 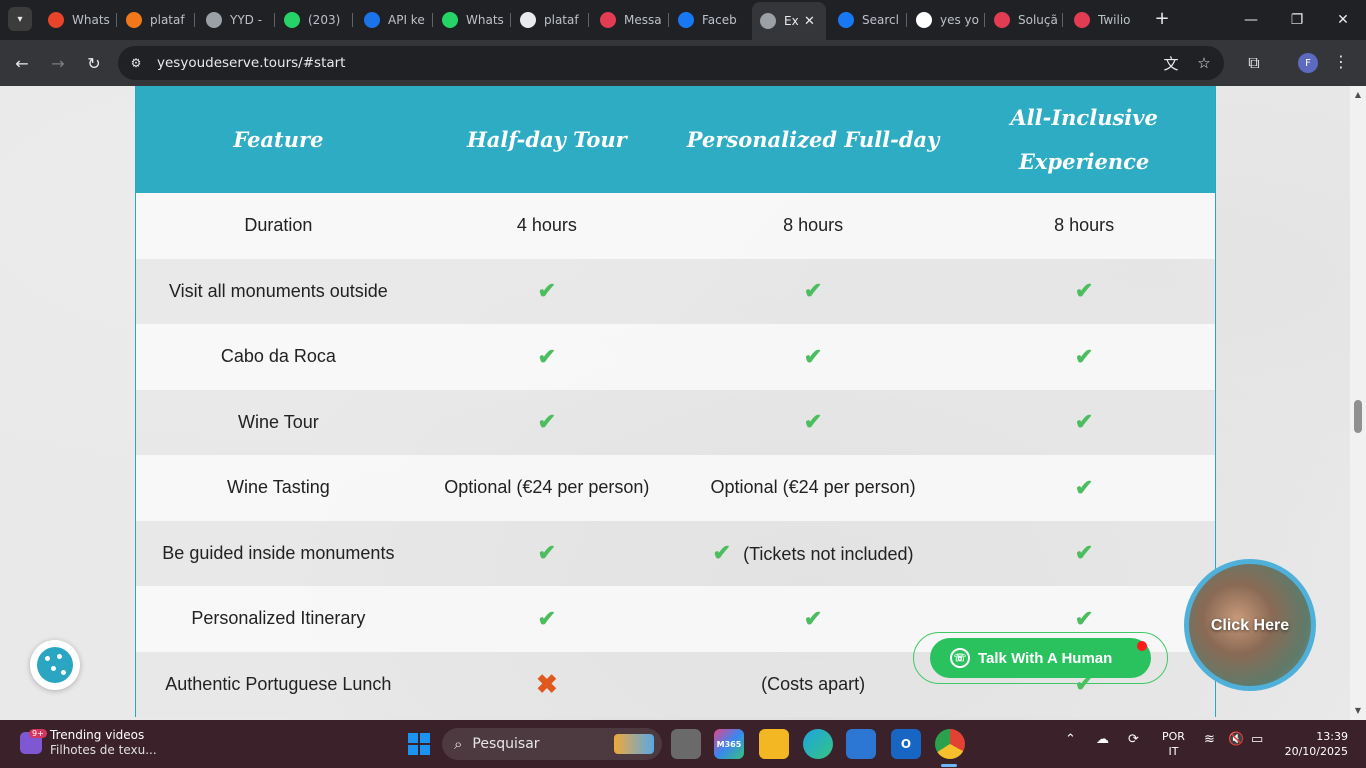 What do you see at coordinates (1236, 739) in the screenshot?
I see `volume-muted-icon: 🔇` at bounding box center [1236, 739].